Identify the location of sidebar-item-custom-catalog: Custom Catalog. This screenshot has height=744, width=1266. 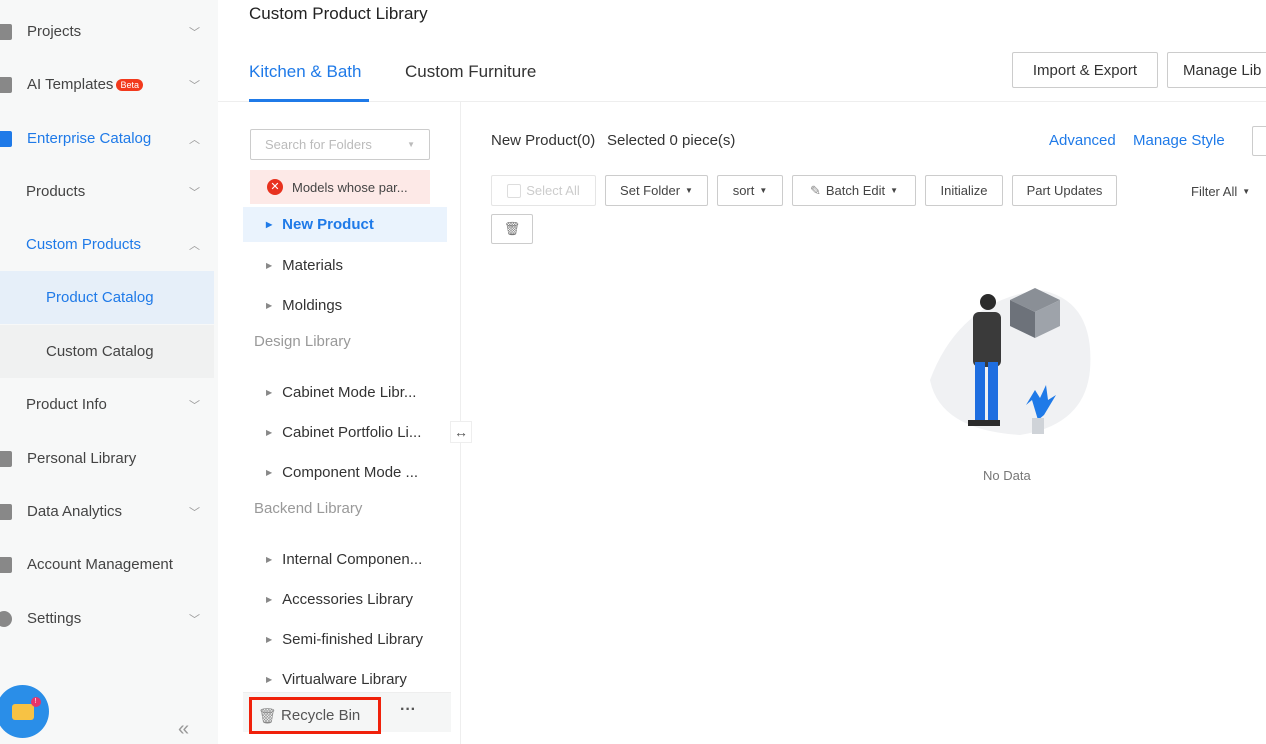
(107, 351).